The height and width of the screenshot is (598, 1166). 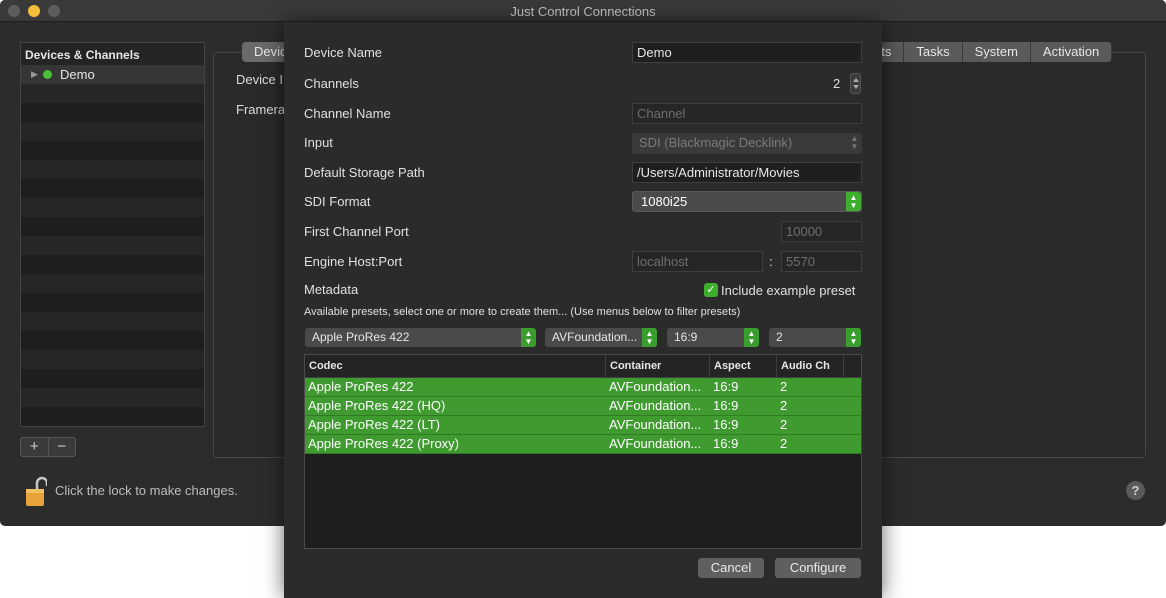 I want to click on cell-codec: Apple ProRes 422, so click(x=361, y=386).